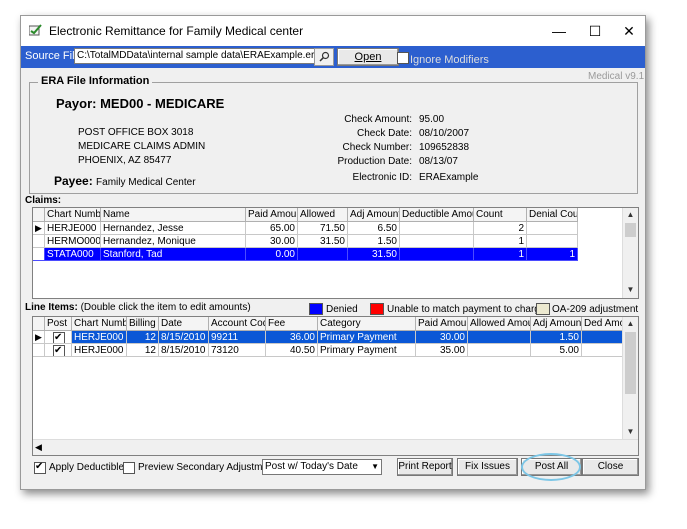  I want to click on address-line-2: MEDICARE CLAIMS ADMIN, so click(142, 146).